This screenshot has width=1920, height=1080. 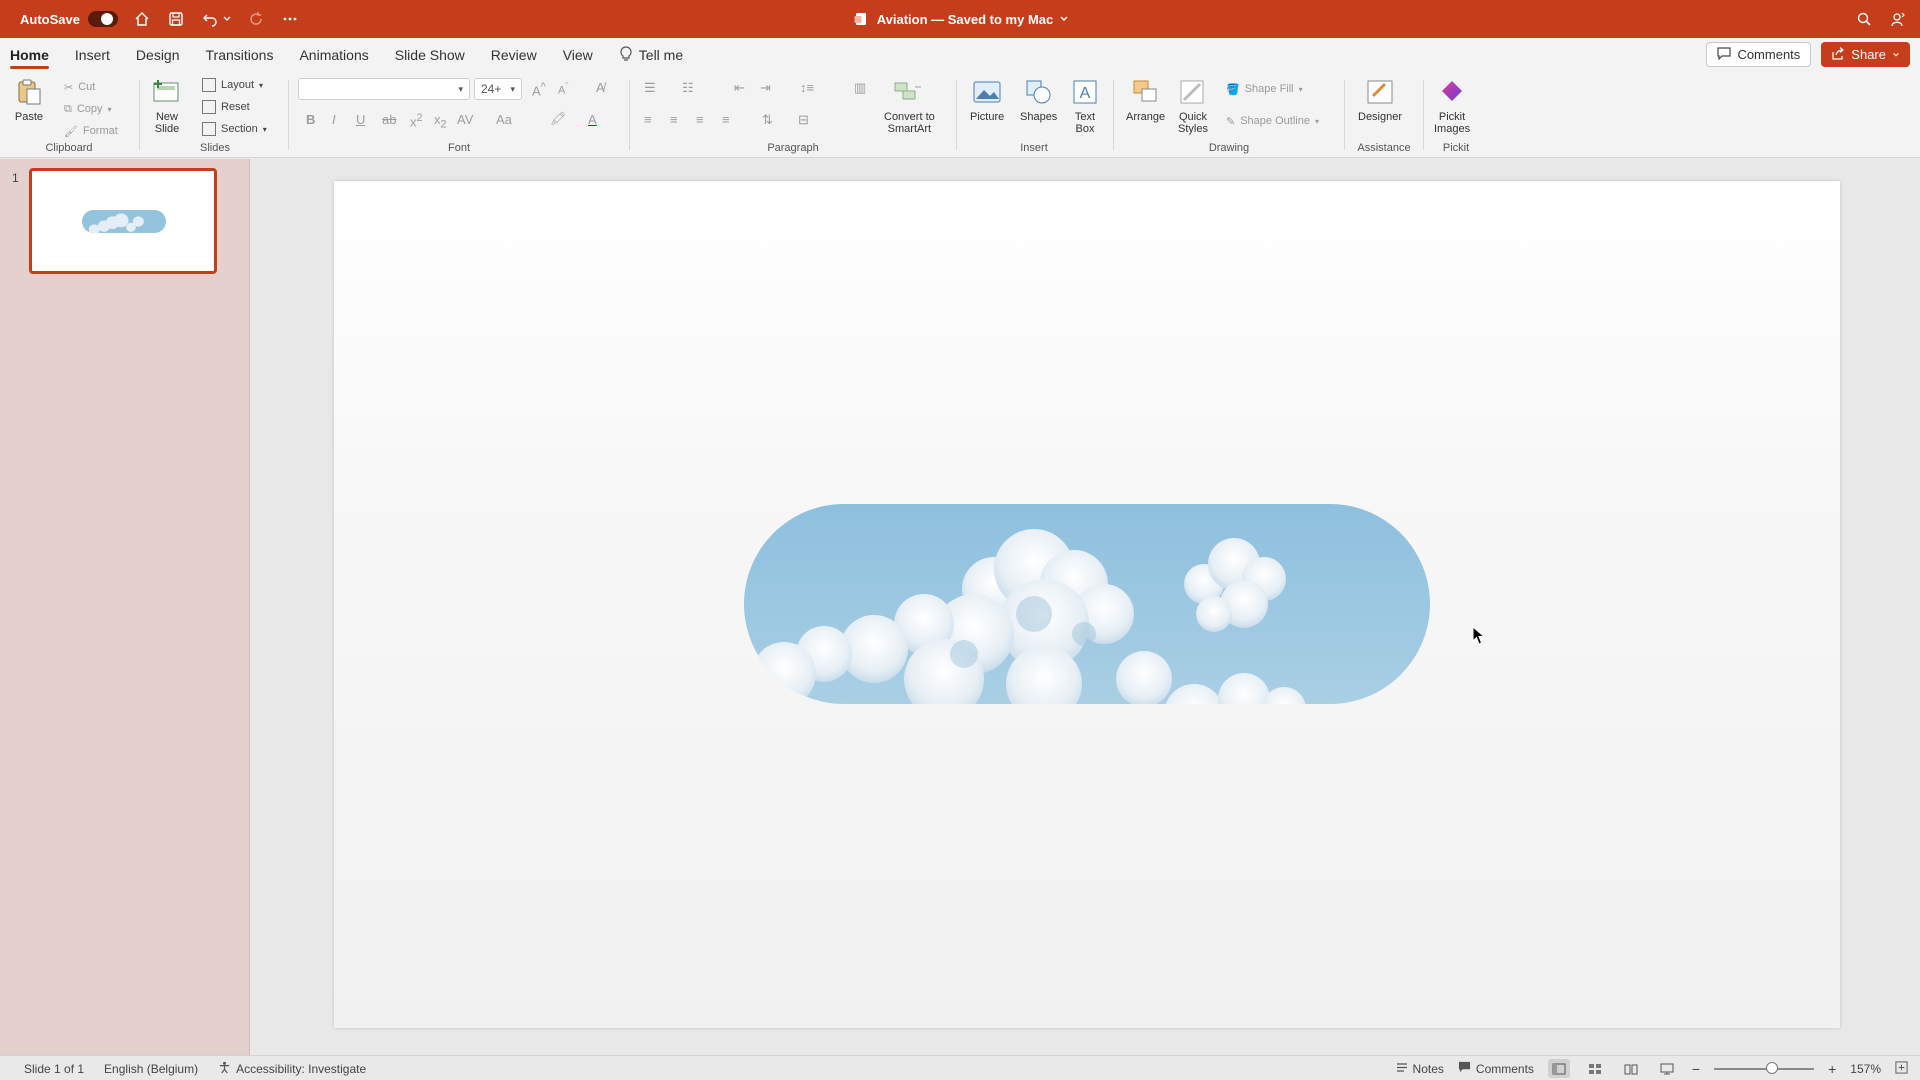 What do you see at coordinates (1145, 99) in the screenshot?
I see `arrange-button: Arrange` at bounding box center [1145, 99].